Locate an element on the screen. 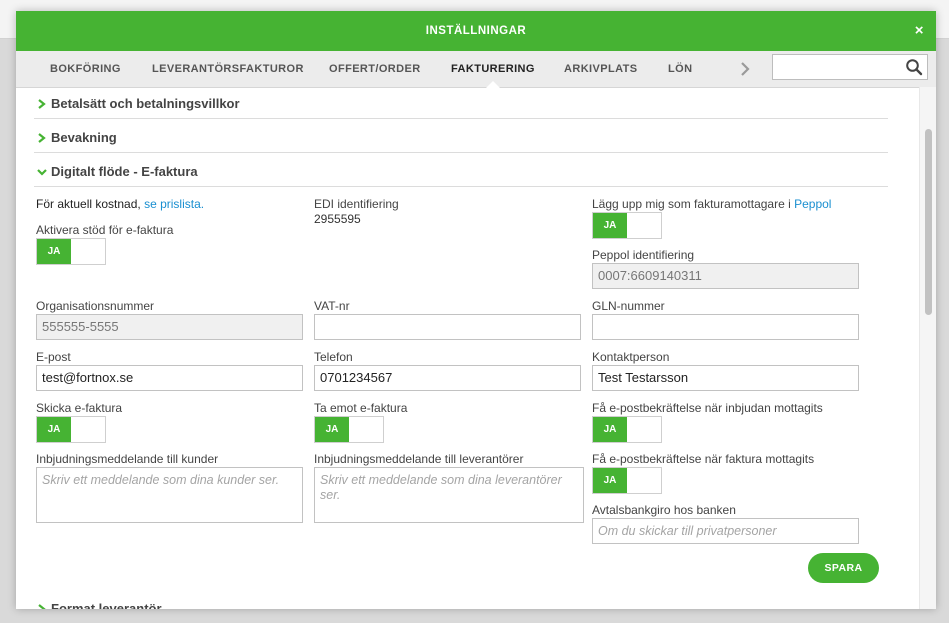 This screenshot has width=949, height=623. section-betalsatt: Betalsätt och betalningsvillkor is located at coordinates (461, 104).